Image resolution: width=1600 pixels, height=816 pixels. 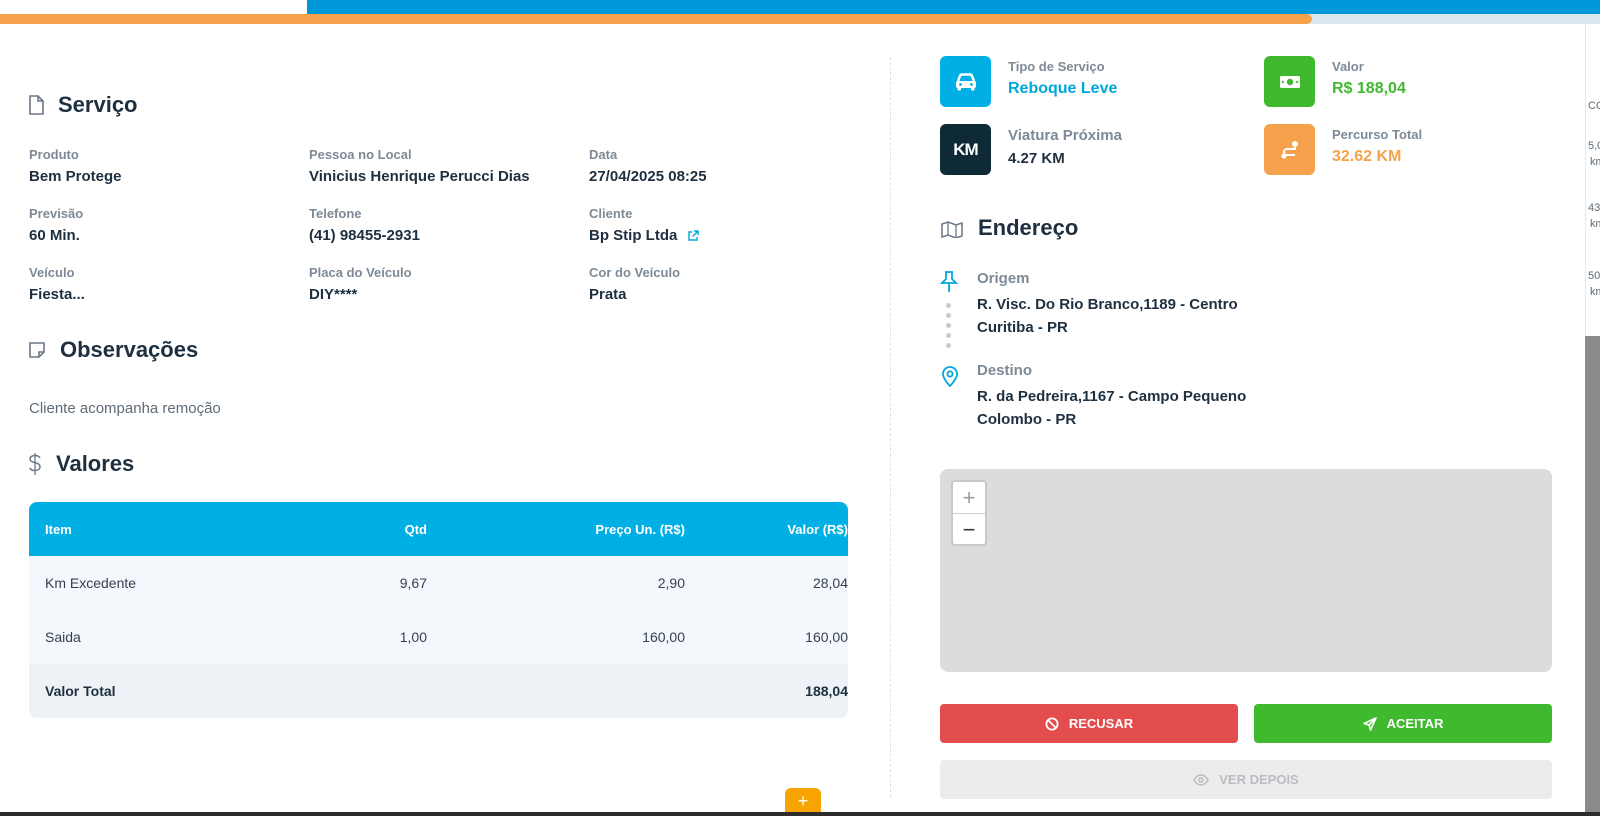 I want to click on accept-button: ACEITAR, so click(x=1403, y=723).